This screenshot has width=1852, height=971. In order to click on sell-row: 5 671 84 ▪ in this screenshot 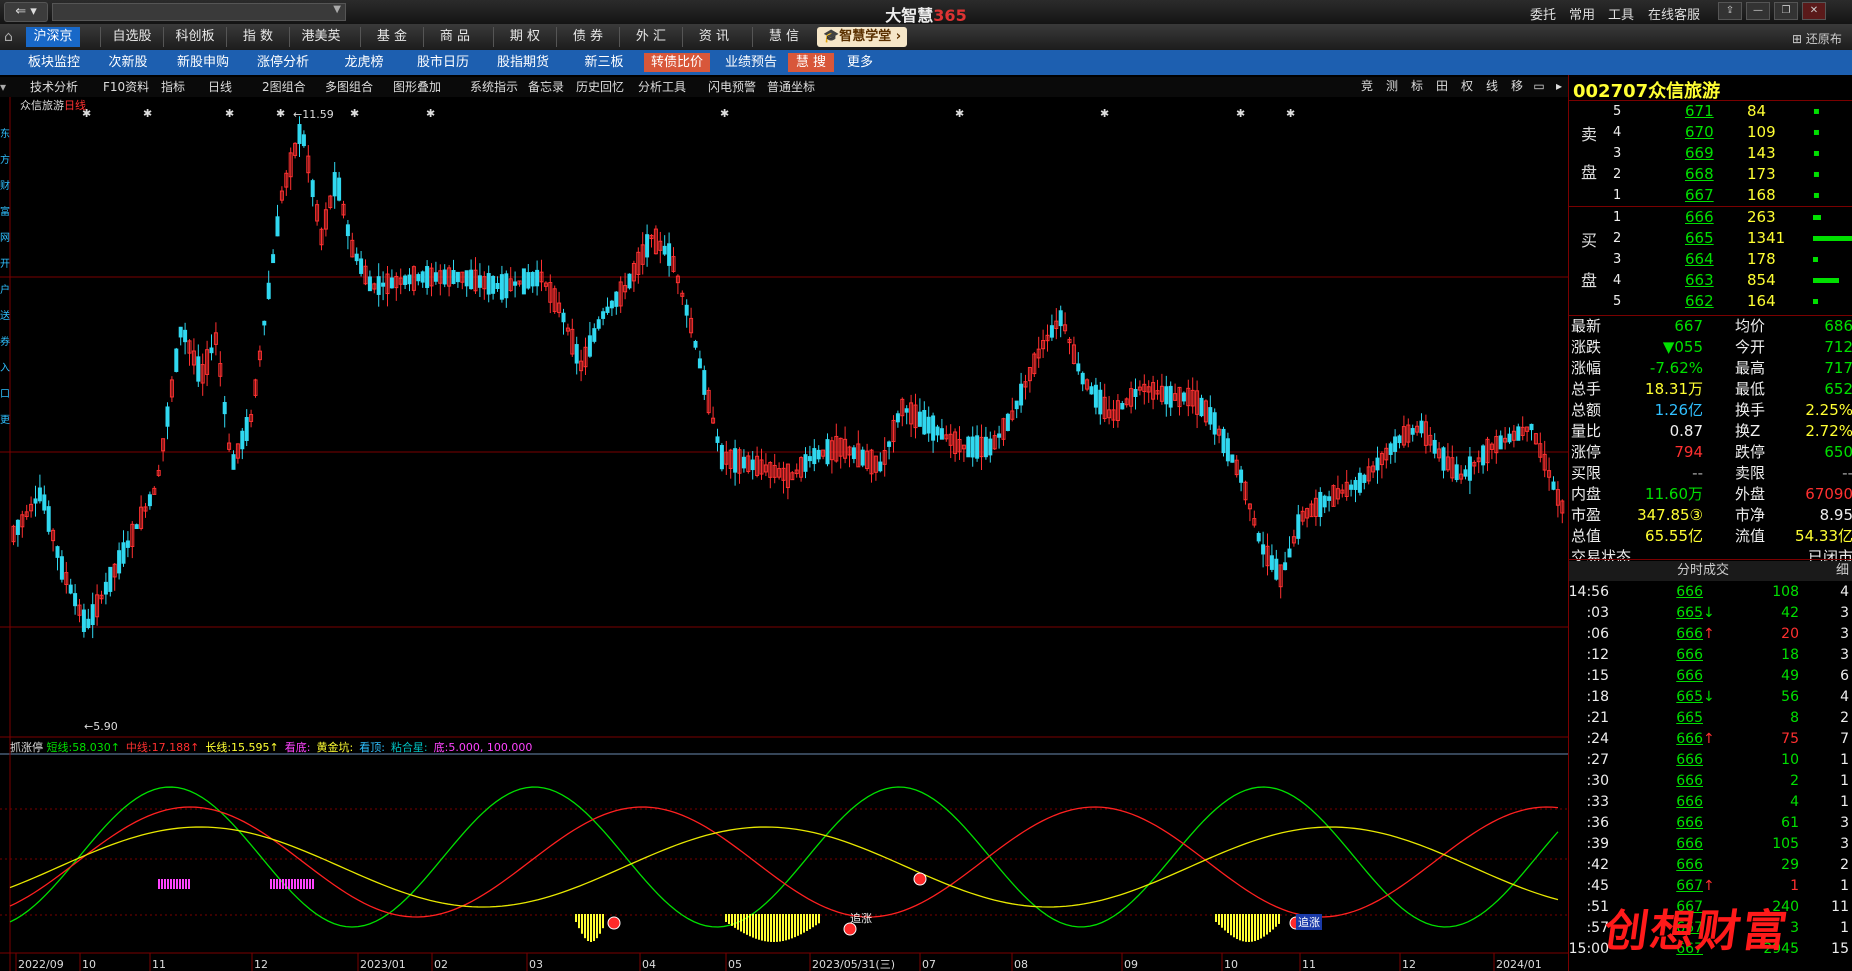, I will do `click(1710, 111)`.